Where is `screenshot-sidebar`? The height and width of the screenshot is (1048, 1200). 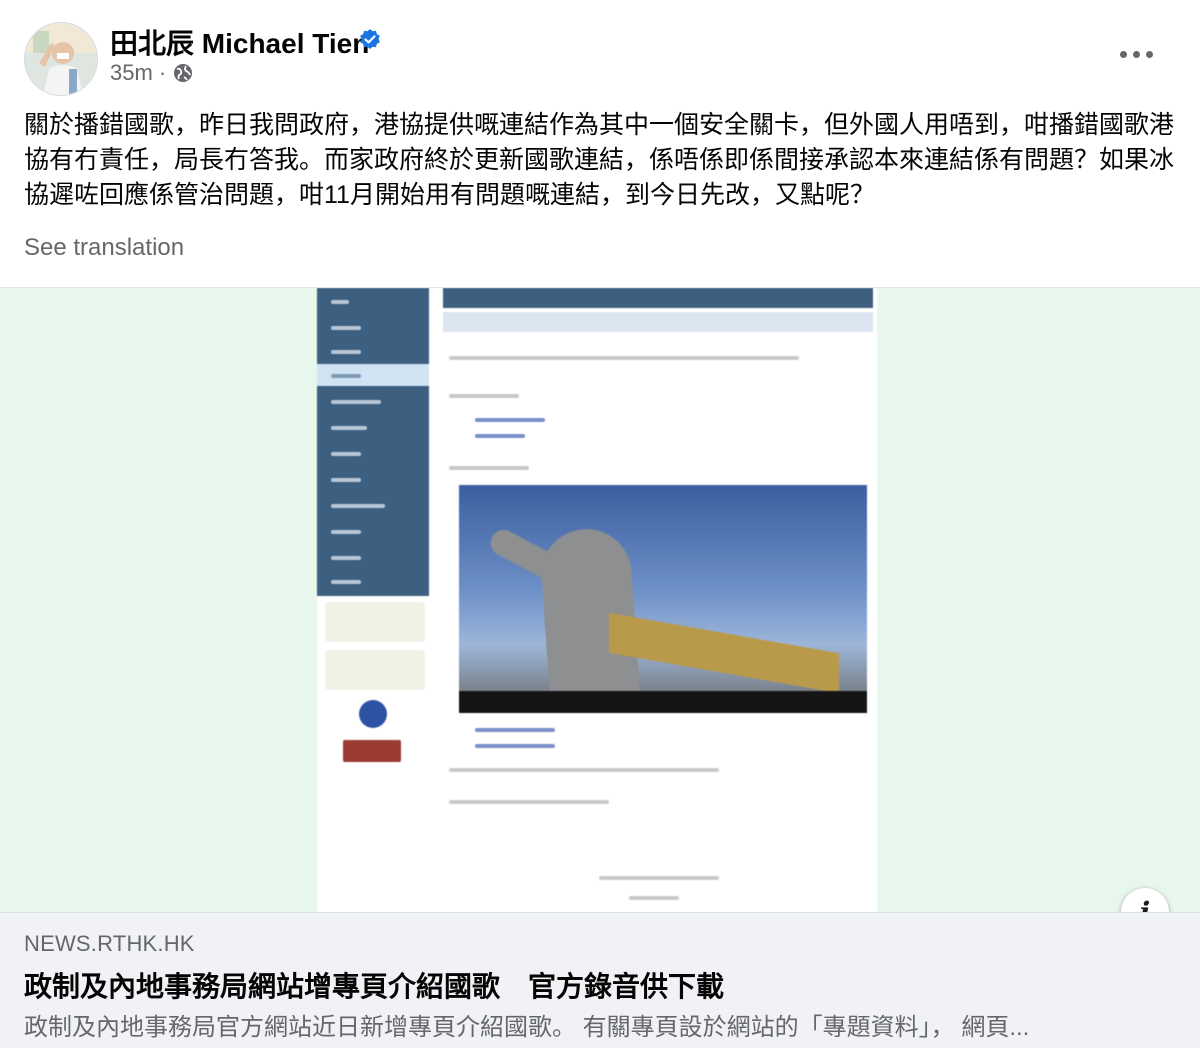
screenshot-sidebar is located at coordinates (373, 442).